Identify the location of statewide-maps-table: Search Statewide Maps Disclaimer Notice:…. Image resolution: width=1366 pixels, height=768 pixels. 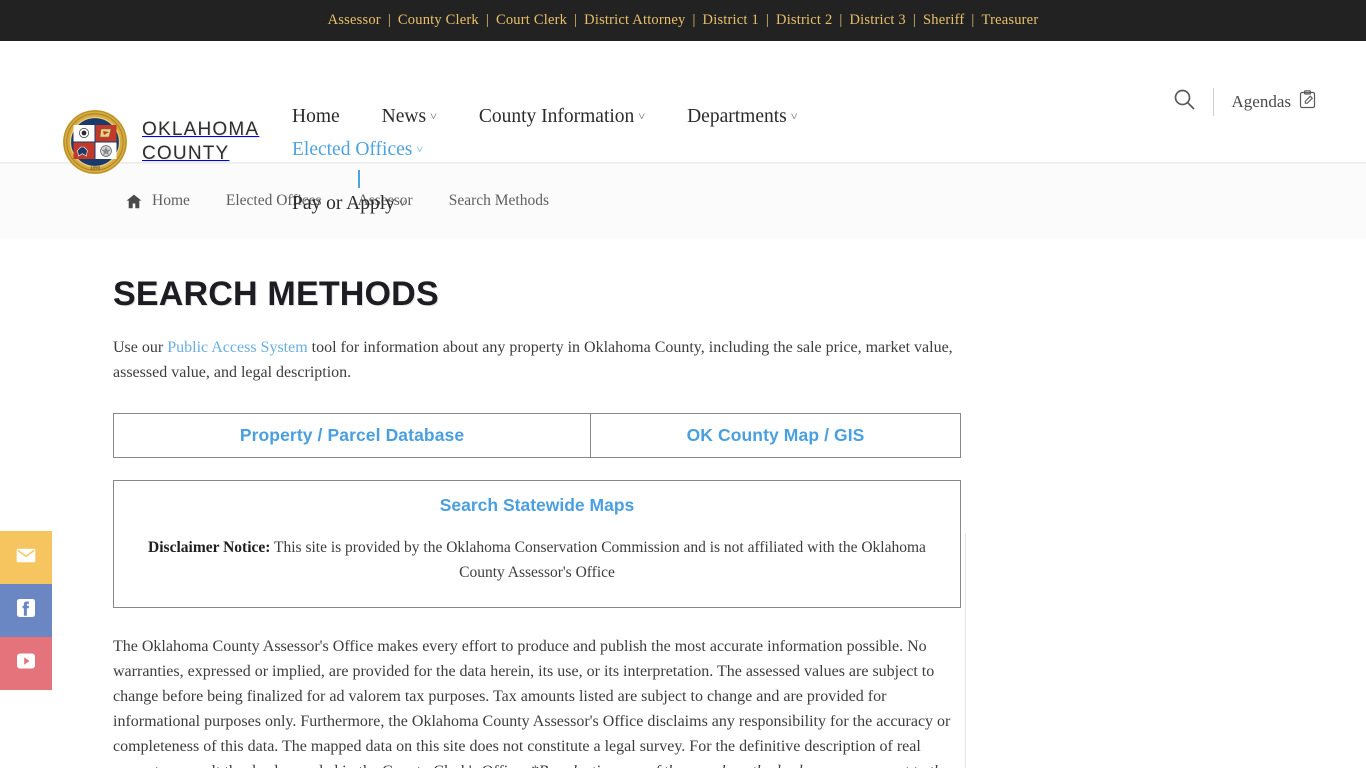
(537, 544).